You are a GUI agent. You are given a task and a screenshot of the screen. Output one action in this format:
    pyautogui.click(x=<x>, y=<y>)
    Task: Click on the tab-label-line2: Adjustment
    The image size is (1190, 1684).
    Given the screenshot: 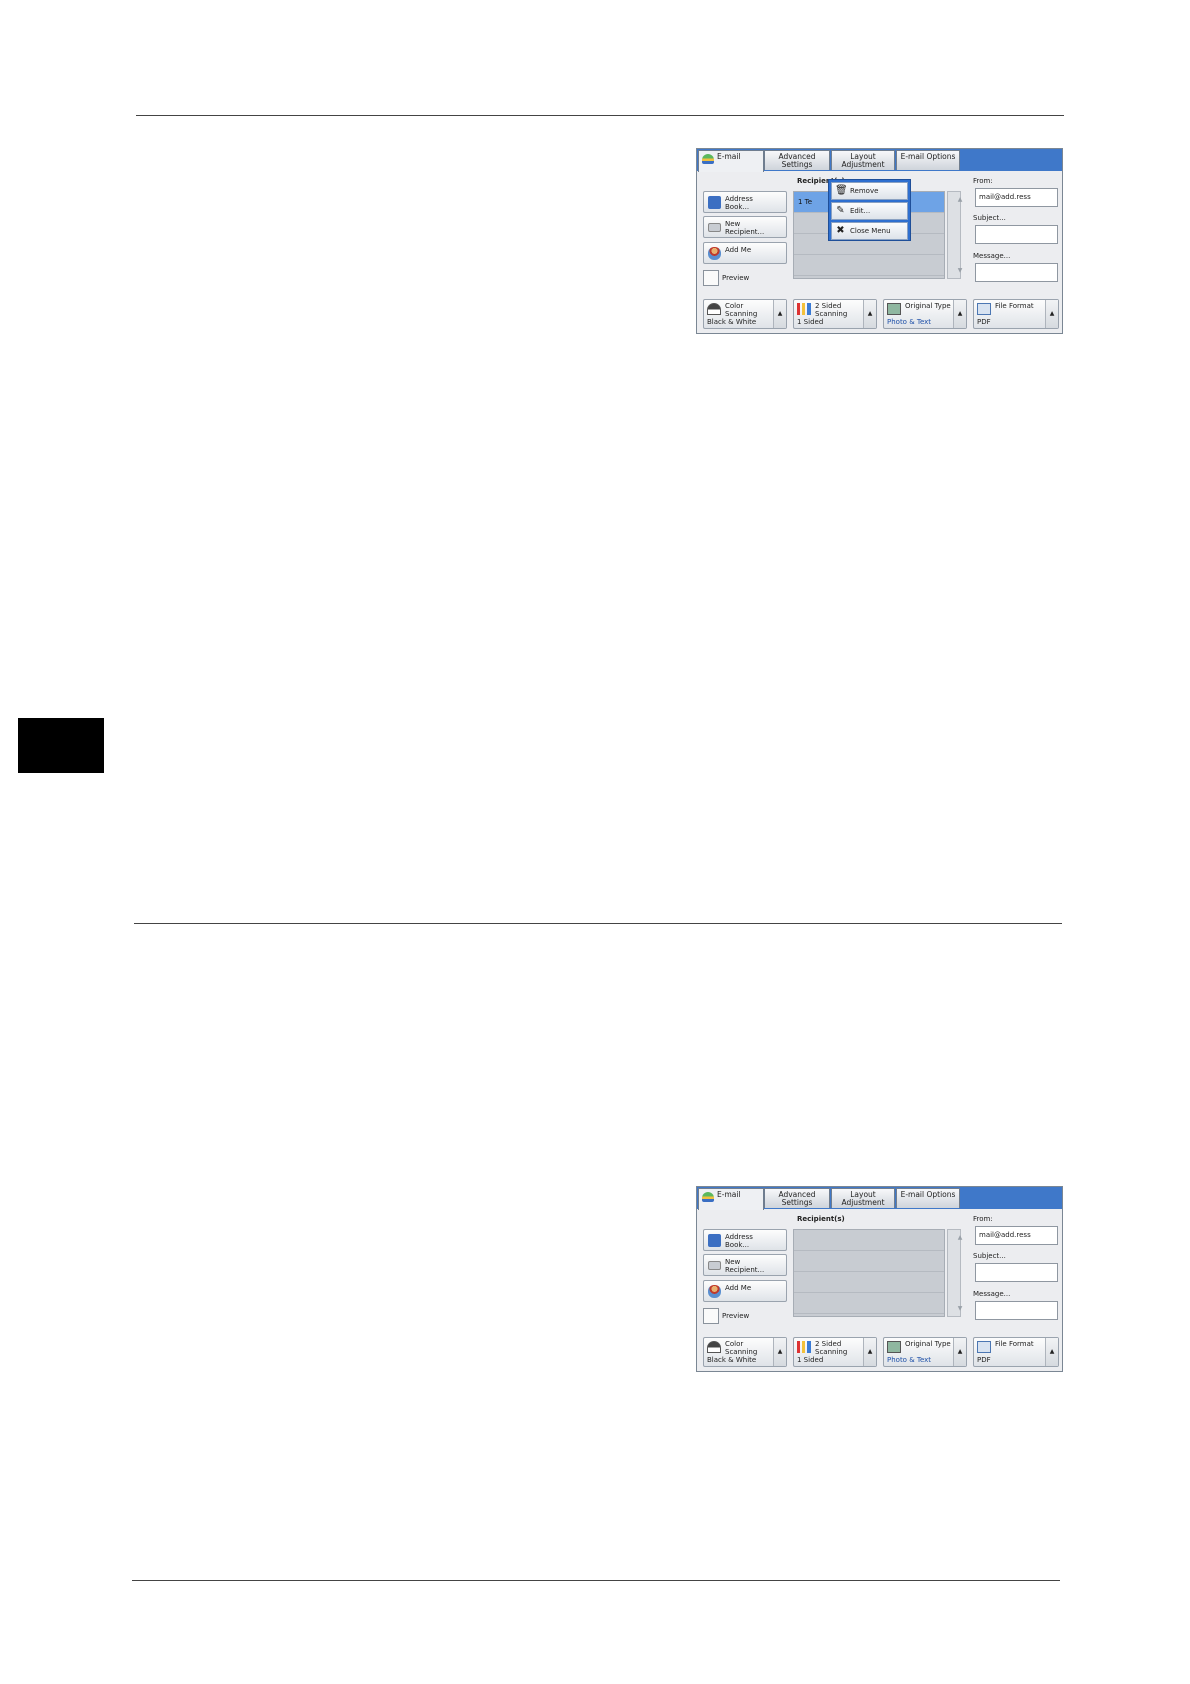 What is the action you would take?
    pyautogui.click(x=863, y=1202)
    